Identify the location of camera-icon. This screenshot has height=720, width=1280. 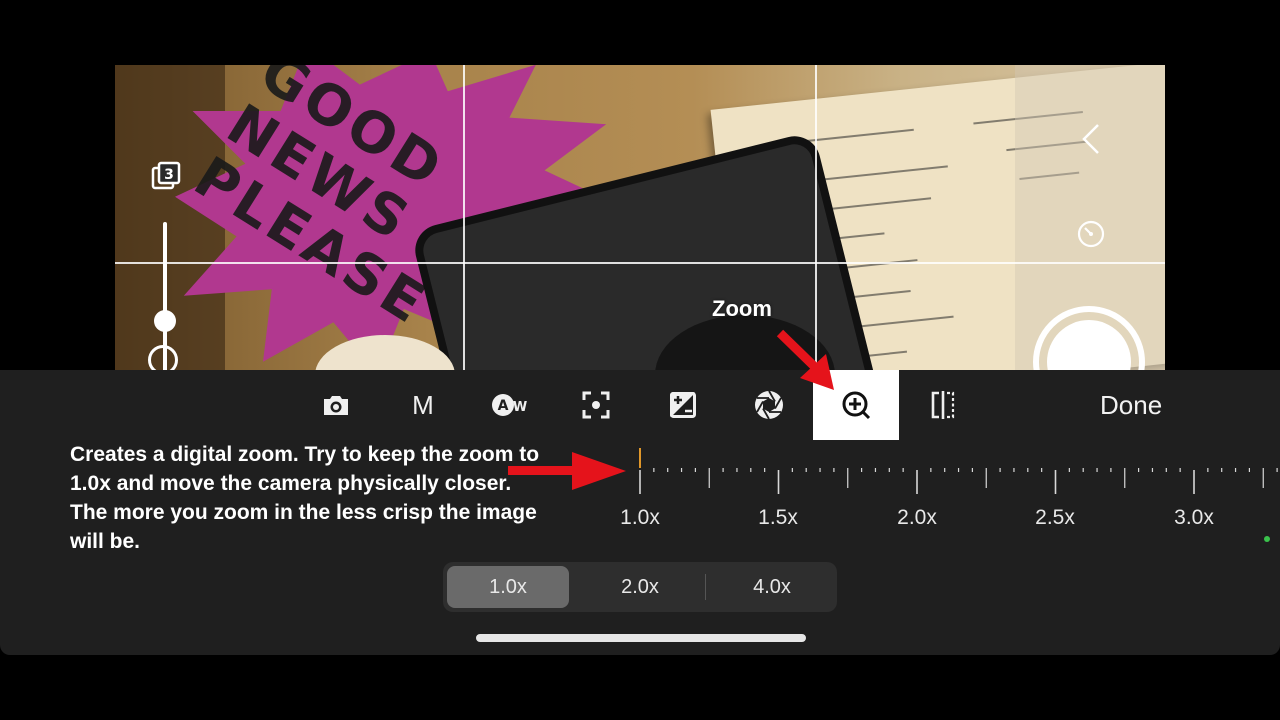
(336, 405).